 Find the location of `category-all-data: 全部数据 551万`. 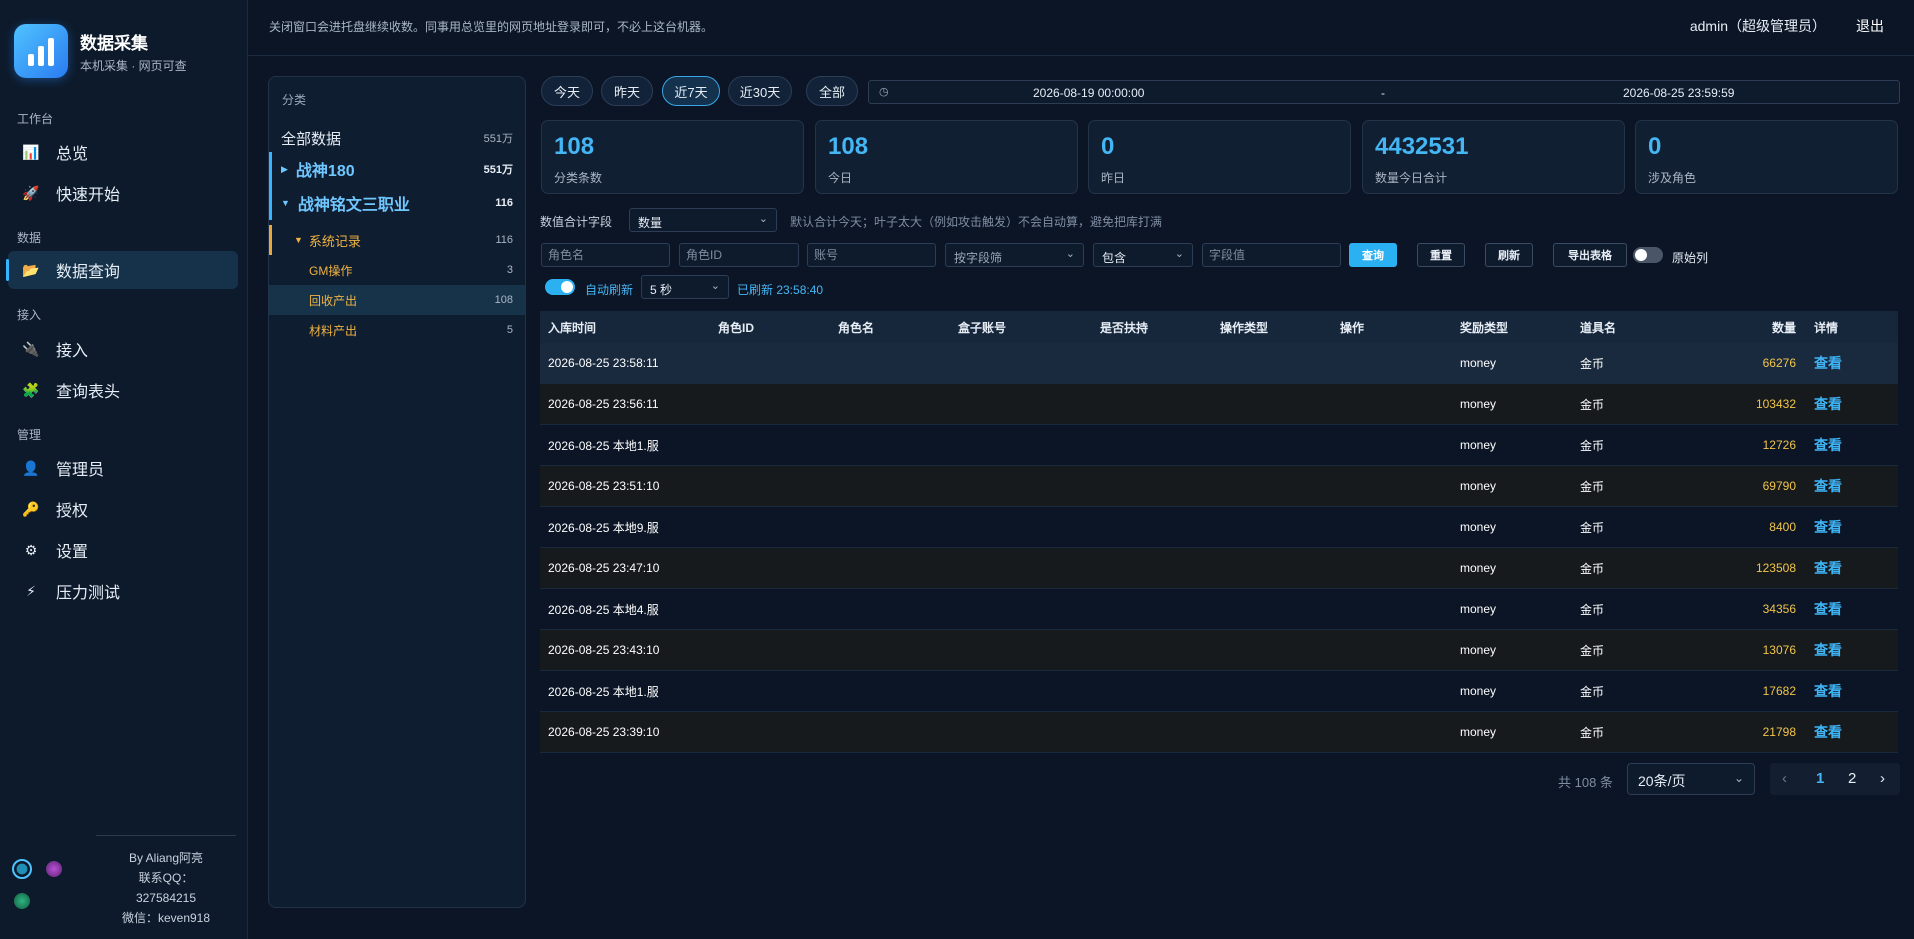

category-all-data: 全部数据 551万 is located at coordinates (397, 138).